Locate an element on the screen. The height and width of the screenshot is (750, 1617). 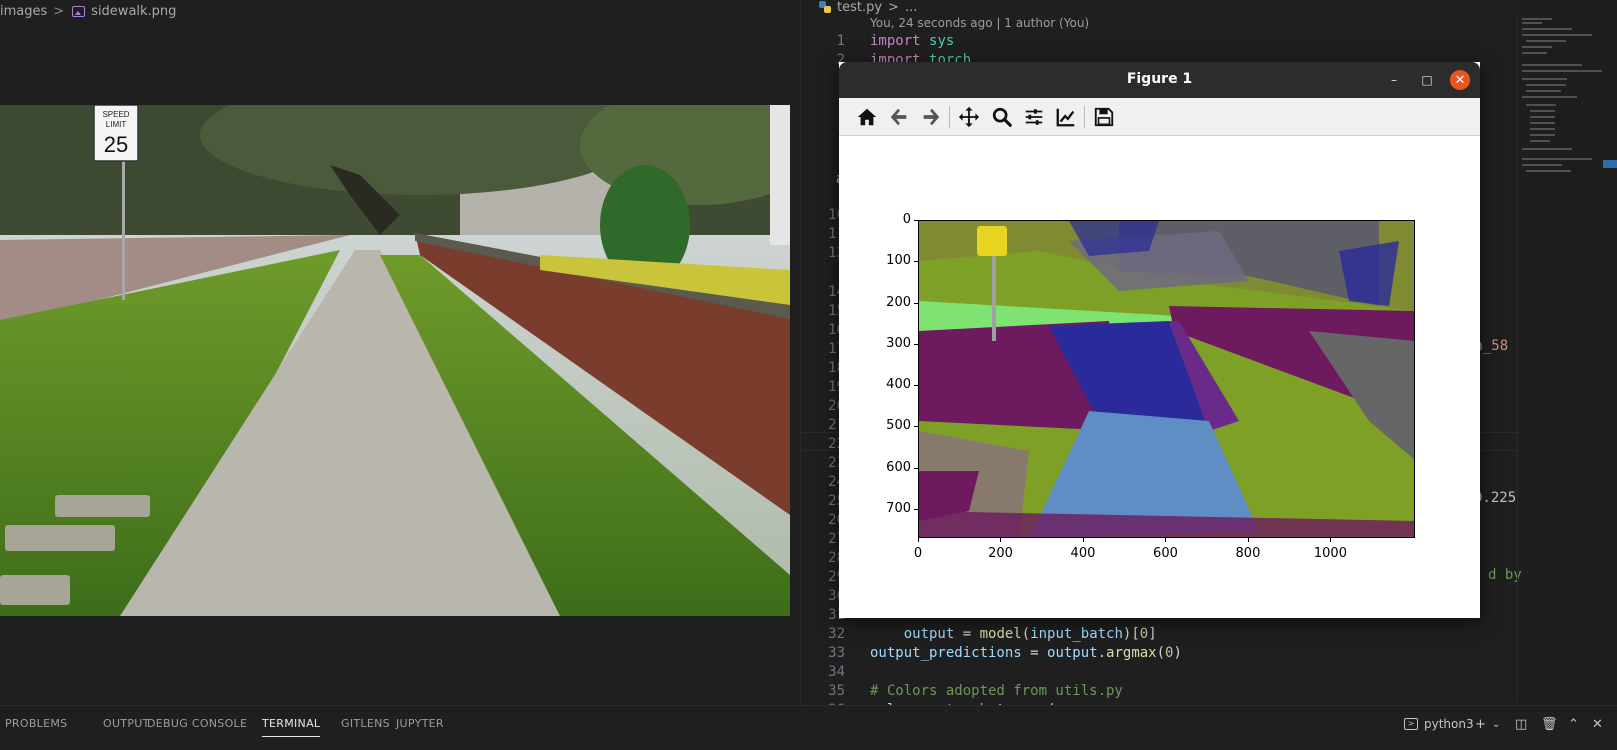
y-tick-label: 200 is located at coordinates (893, 302).